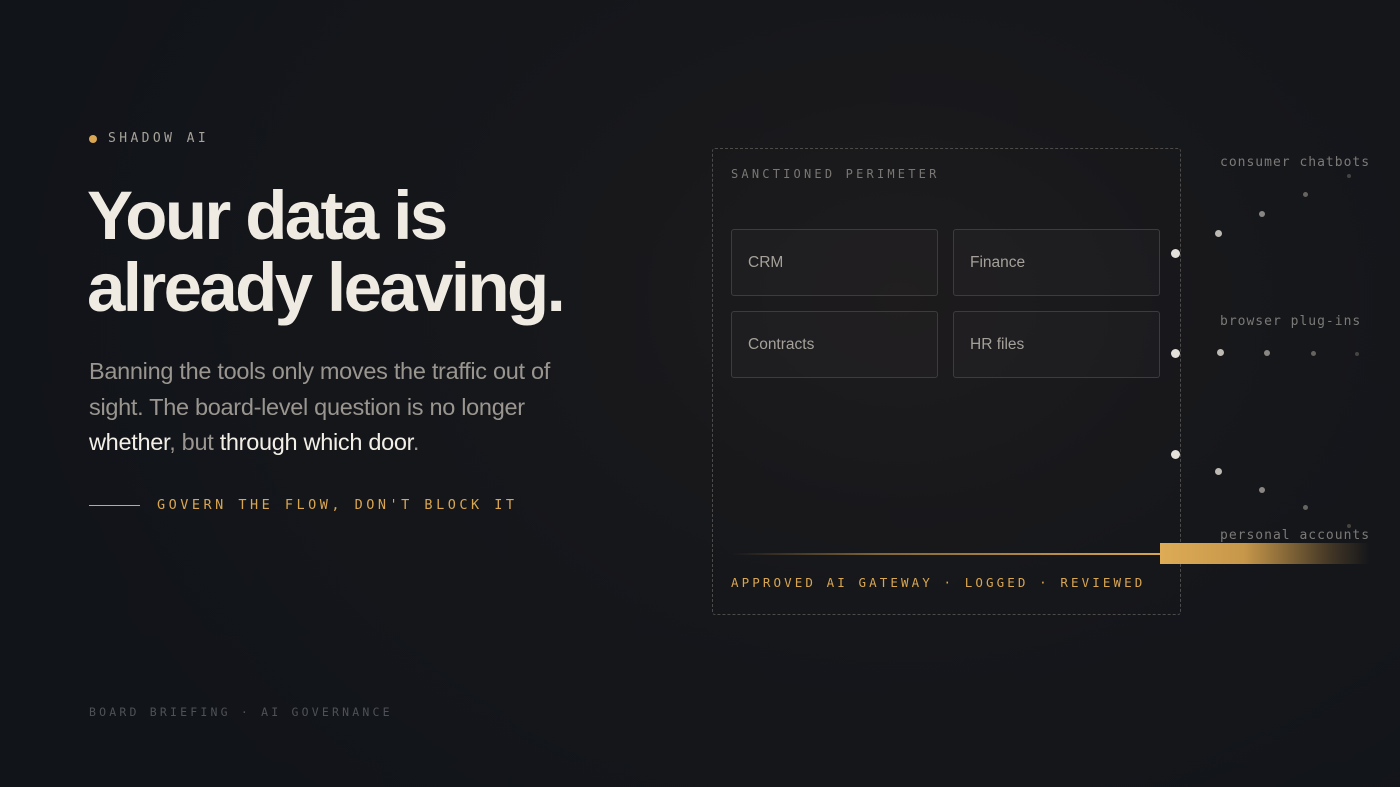 This screenshot has height=787, width=1400. I want to click on lede-emphasis-whether: whether, so click(129, 442).